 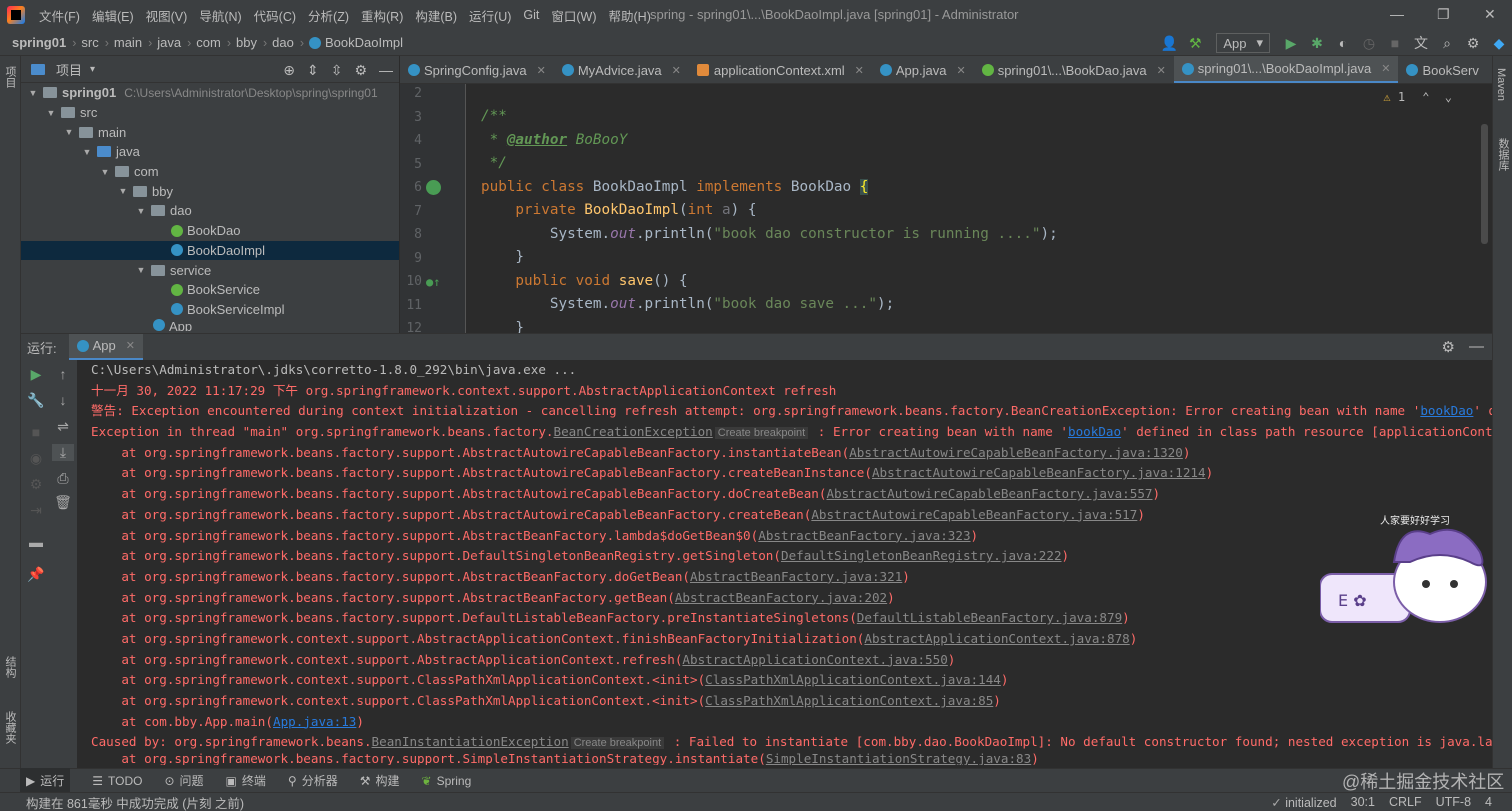 What do you see at coordinates (433, 187) in the screenshot?
I see `implements-gutter-icon` at bounding box center [433, 187].